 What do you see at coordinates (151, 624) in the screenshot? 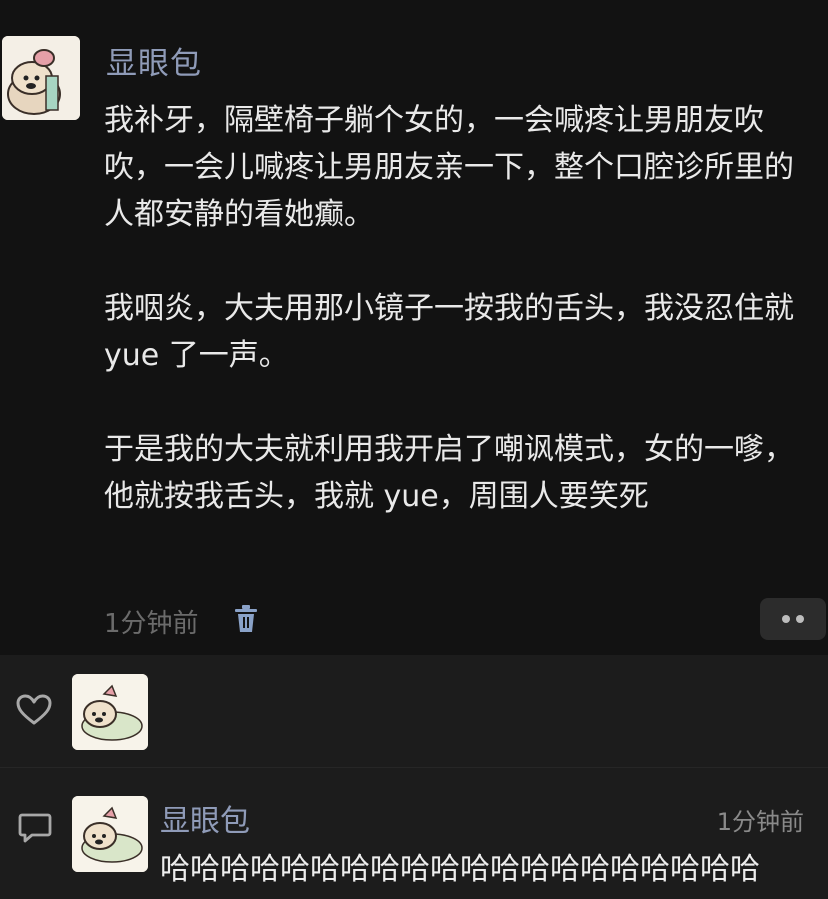
I see `post-time: 1分钟前` at bounding box center [151, 624].